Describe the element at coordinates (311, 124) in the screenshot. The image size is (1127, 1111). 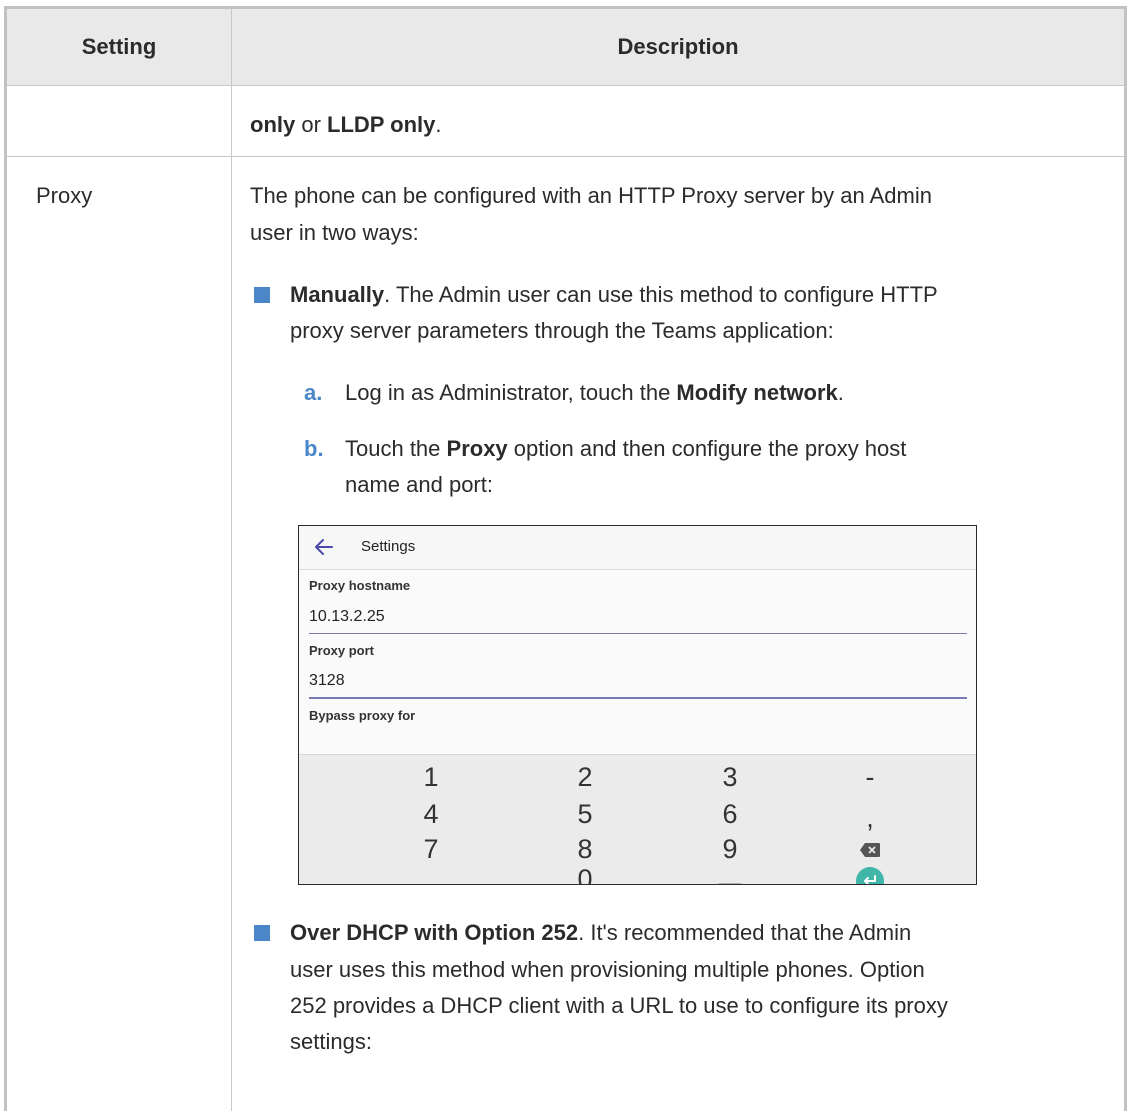
I see `prev-row-mid: or` at that location.